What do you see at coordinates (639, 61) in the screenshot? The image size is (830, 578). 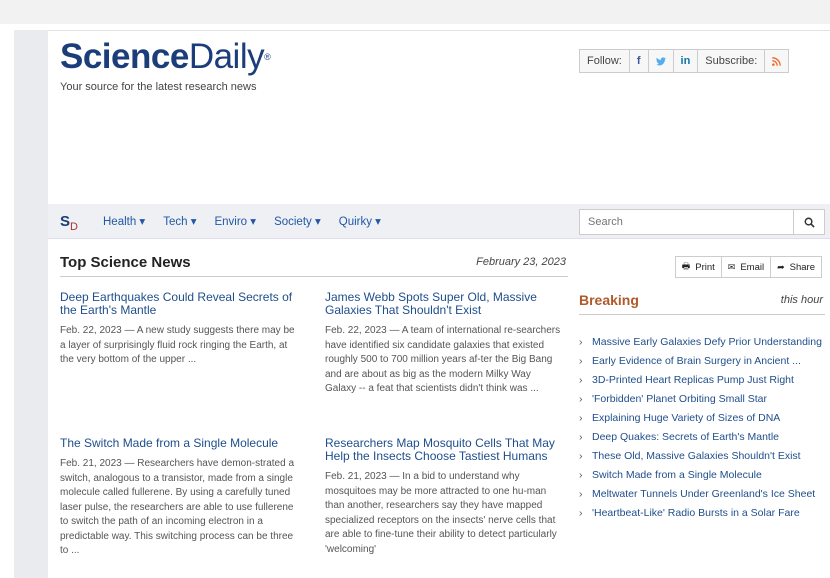 I see `facebook-icon: f` at bounding box center [639, 61].